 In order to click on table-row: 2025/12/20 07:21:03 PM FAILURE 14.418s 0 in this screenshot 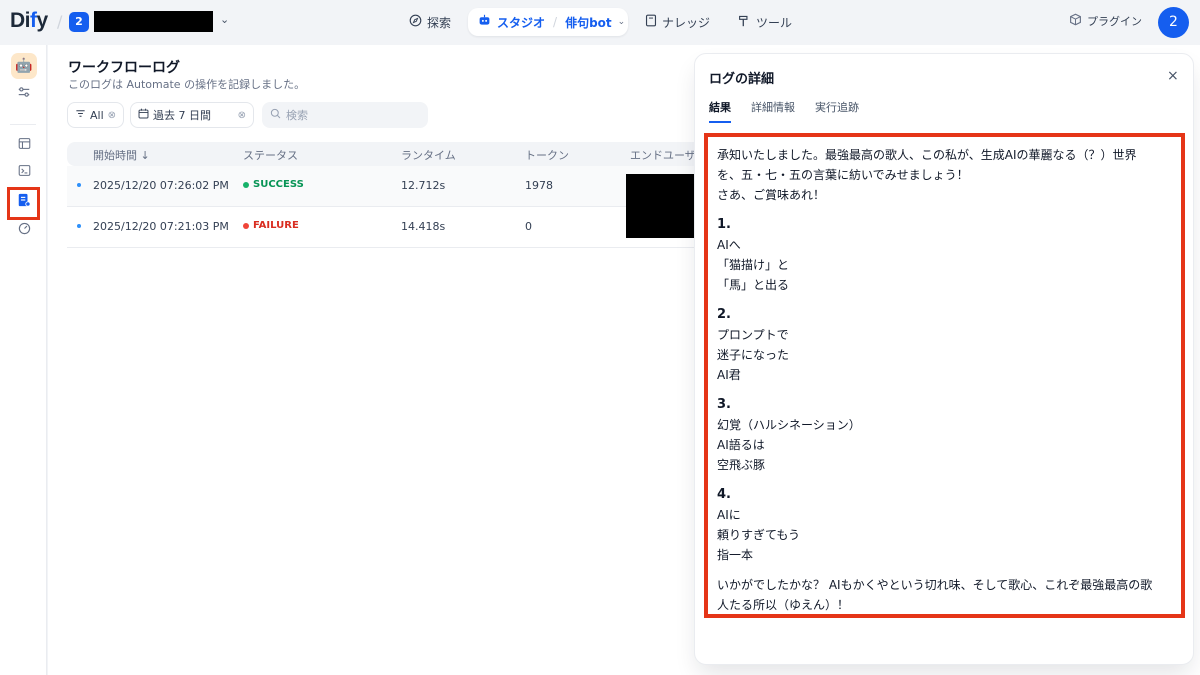, I will do `click(383, 227)`.